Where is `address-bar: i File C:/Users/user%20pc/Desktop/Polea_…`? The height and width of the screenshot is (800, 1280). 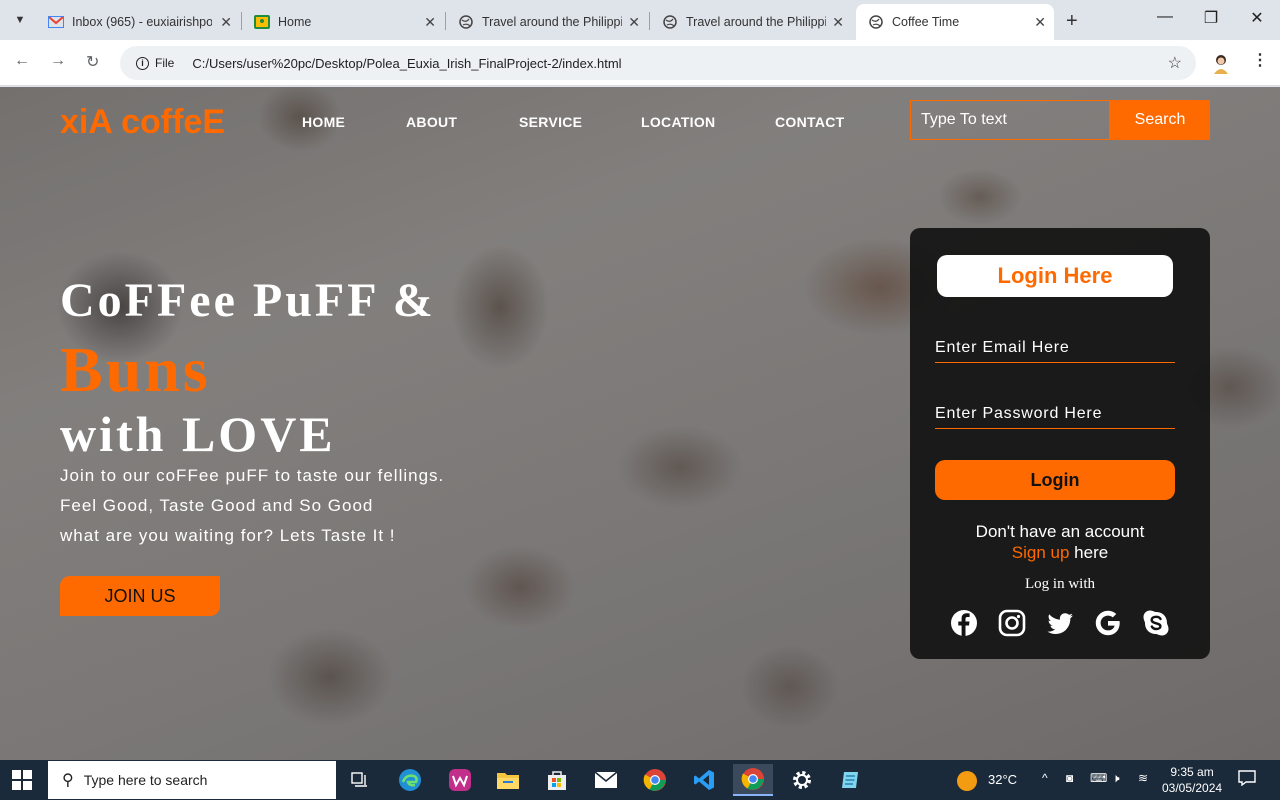
address-bar: i File C:/Users/user%20pc/Desktop/Polea_… is located at coordinates (658, 63).